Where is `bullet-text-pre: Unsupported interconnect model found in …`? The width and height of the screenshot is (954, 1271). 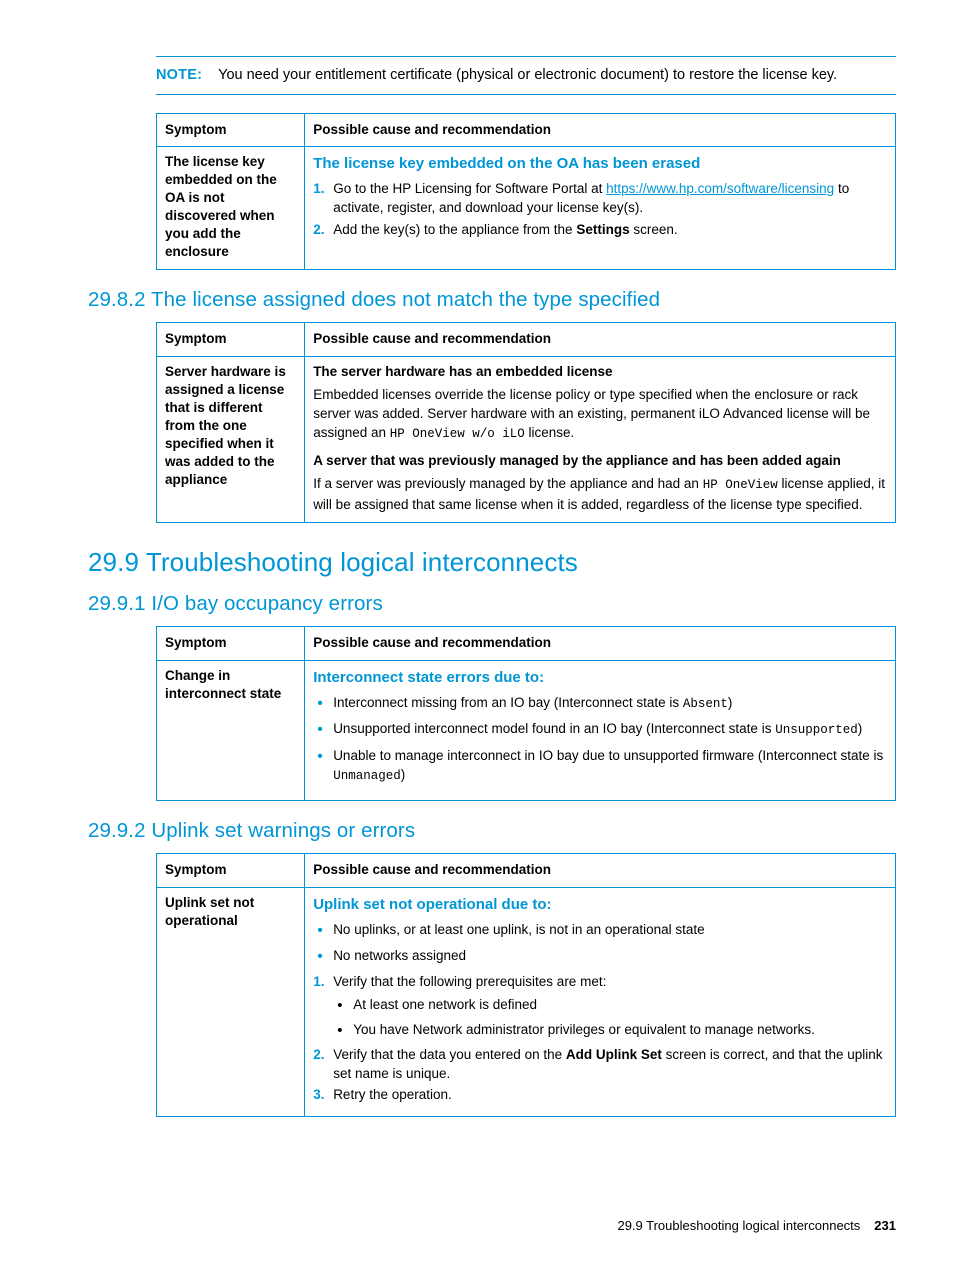
bullet-text-pre: Unsupported interconnect model found in … is located at coordinates (554, 729).